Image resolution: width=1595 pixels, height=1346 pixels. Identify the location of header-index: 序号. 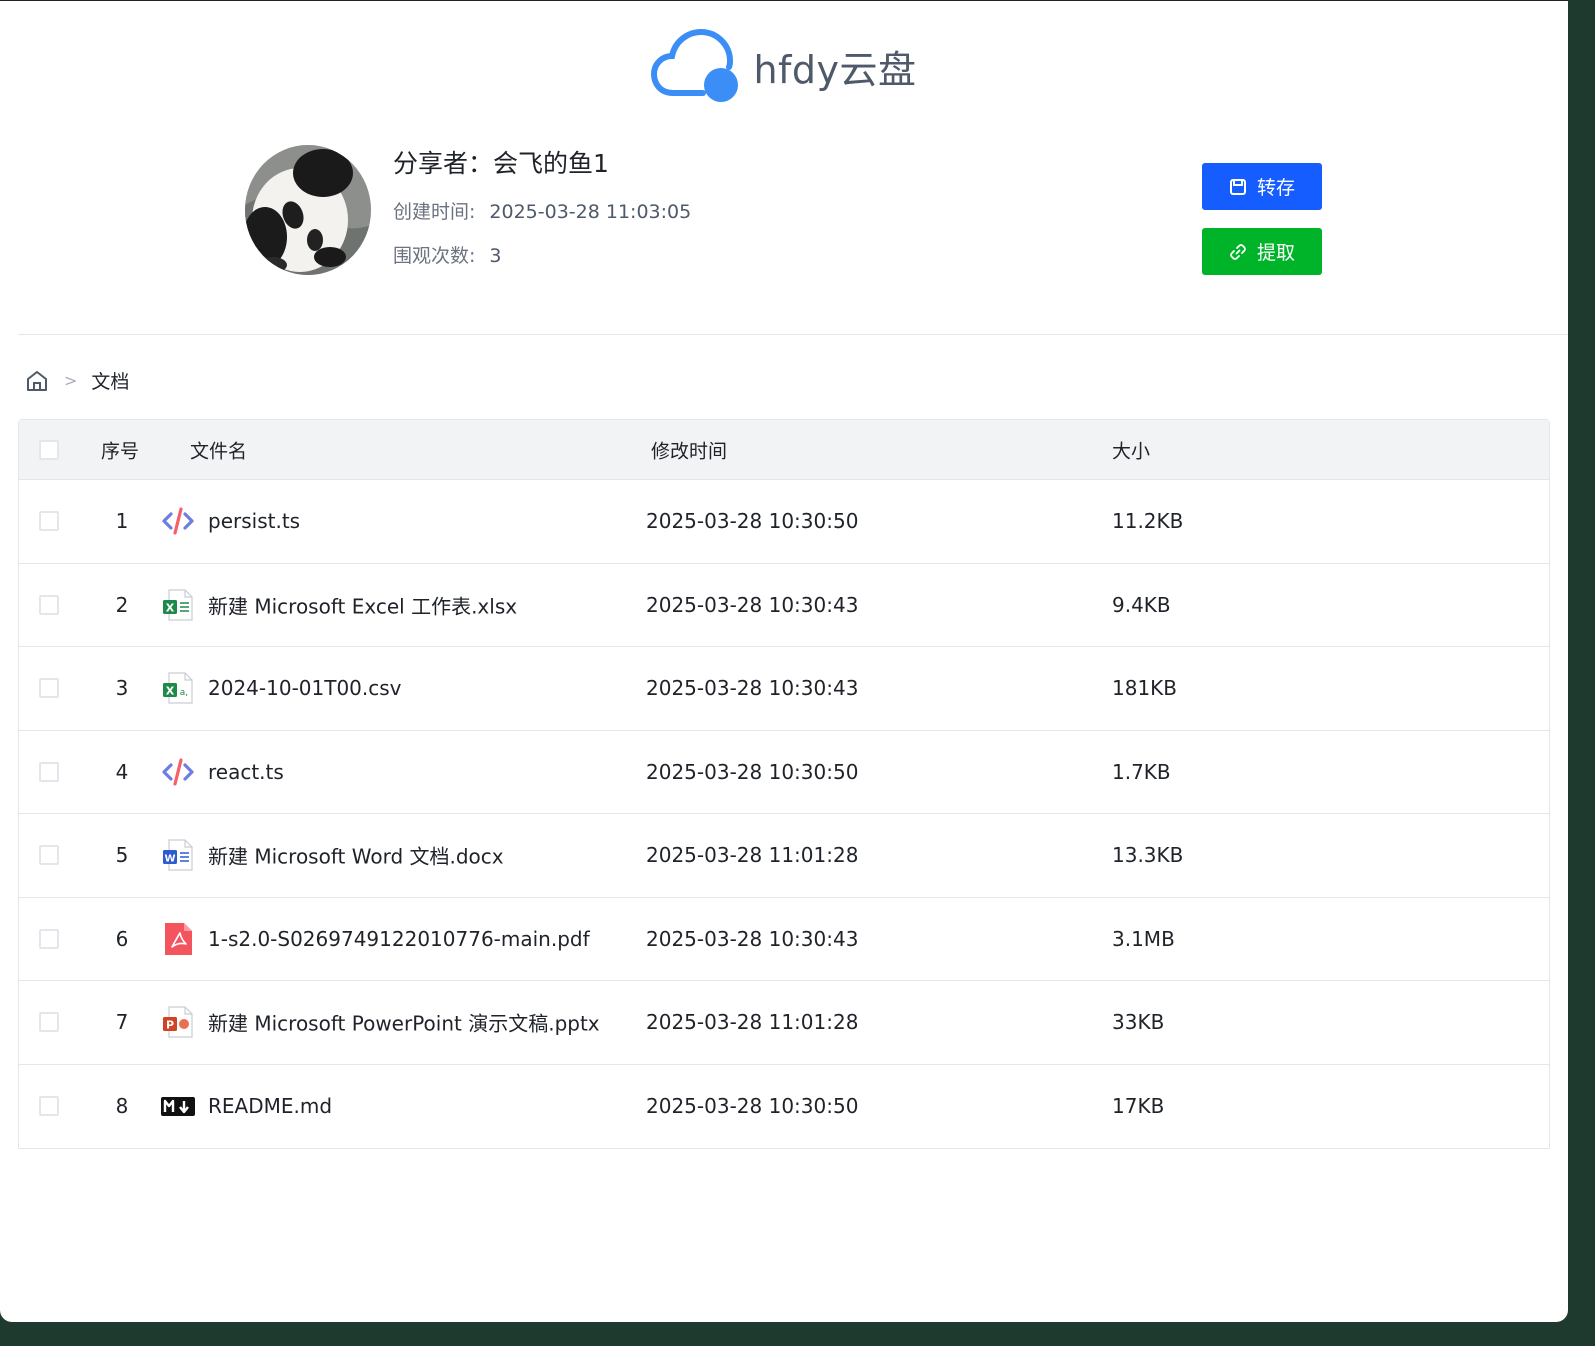
(120, 451).